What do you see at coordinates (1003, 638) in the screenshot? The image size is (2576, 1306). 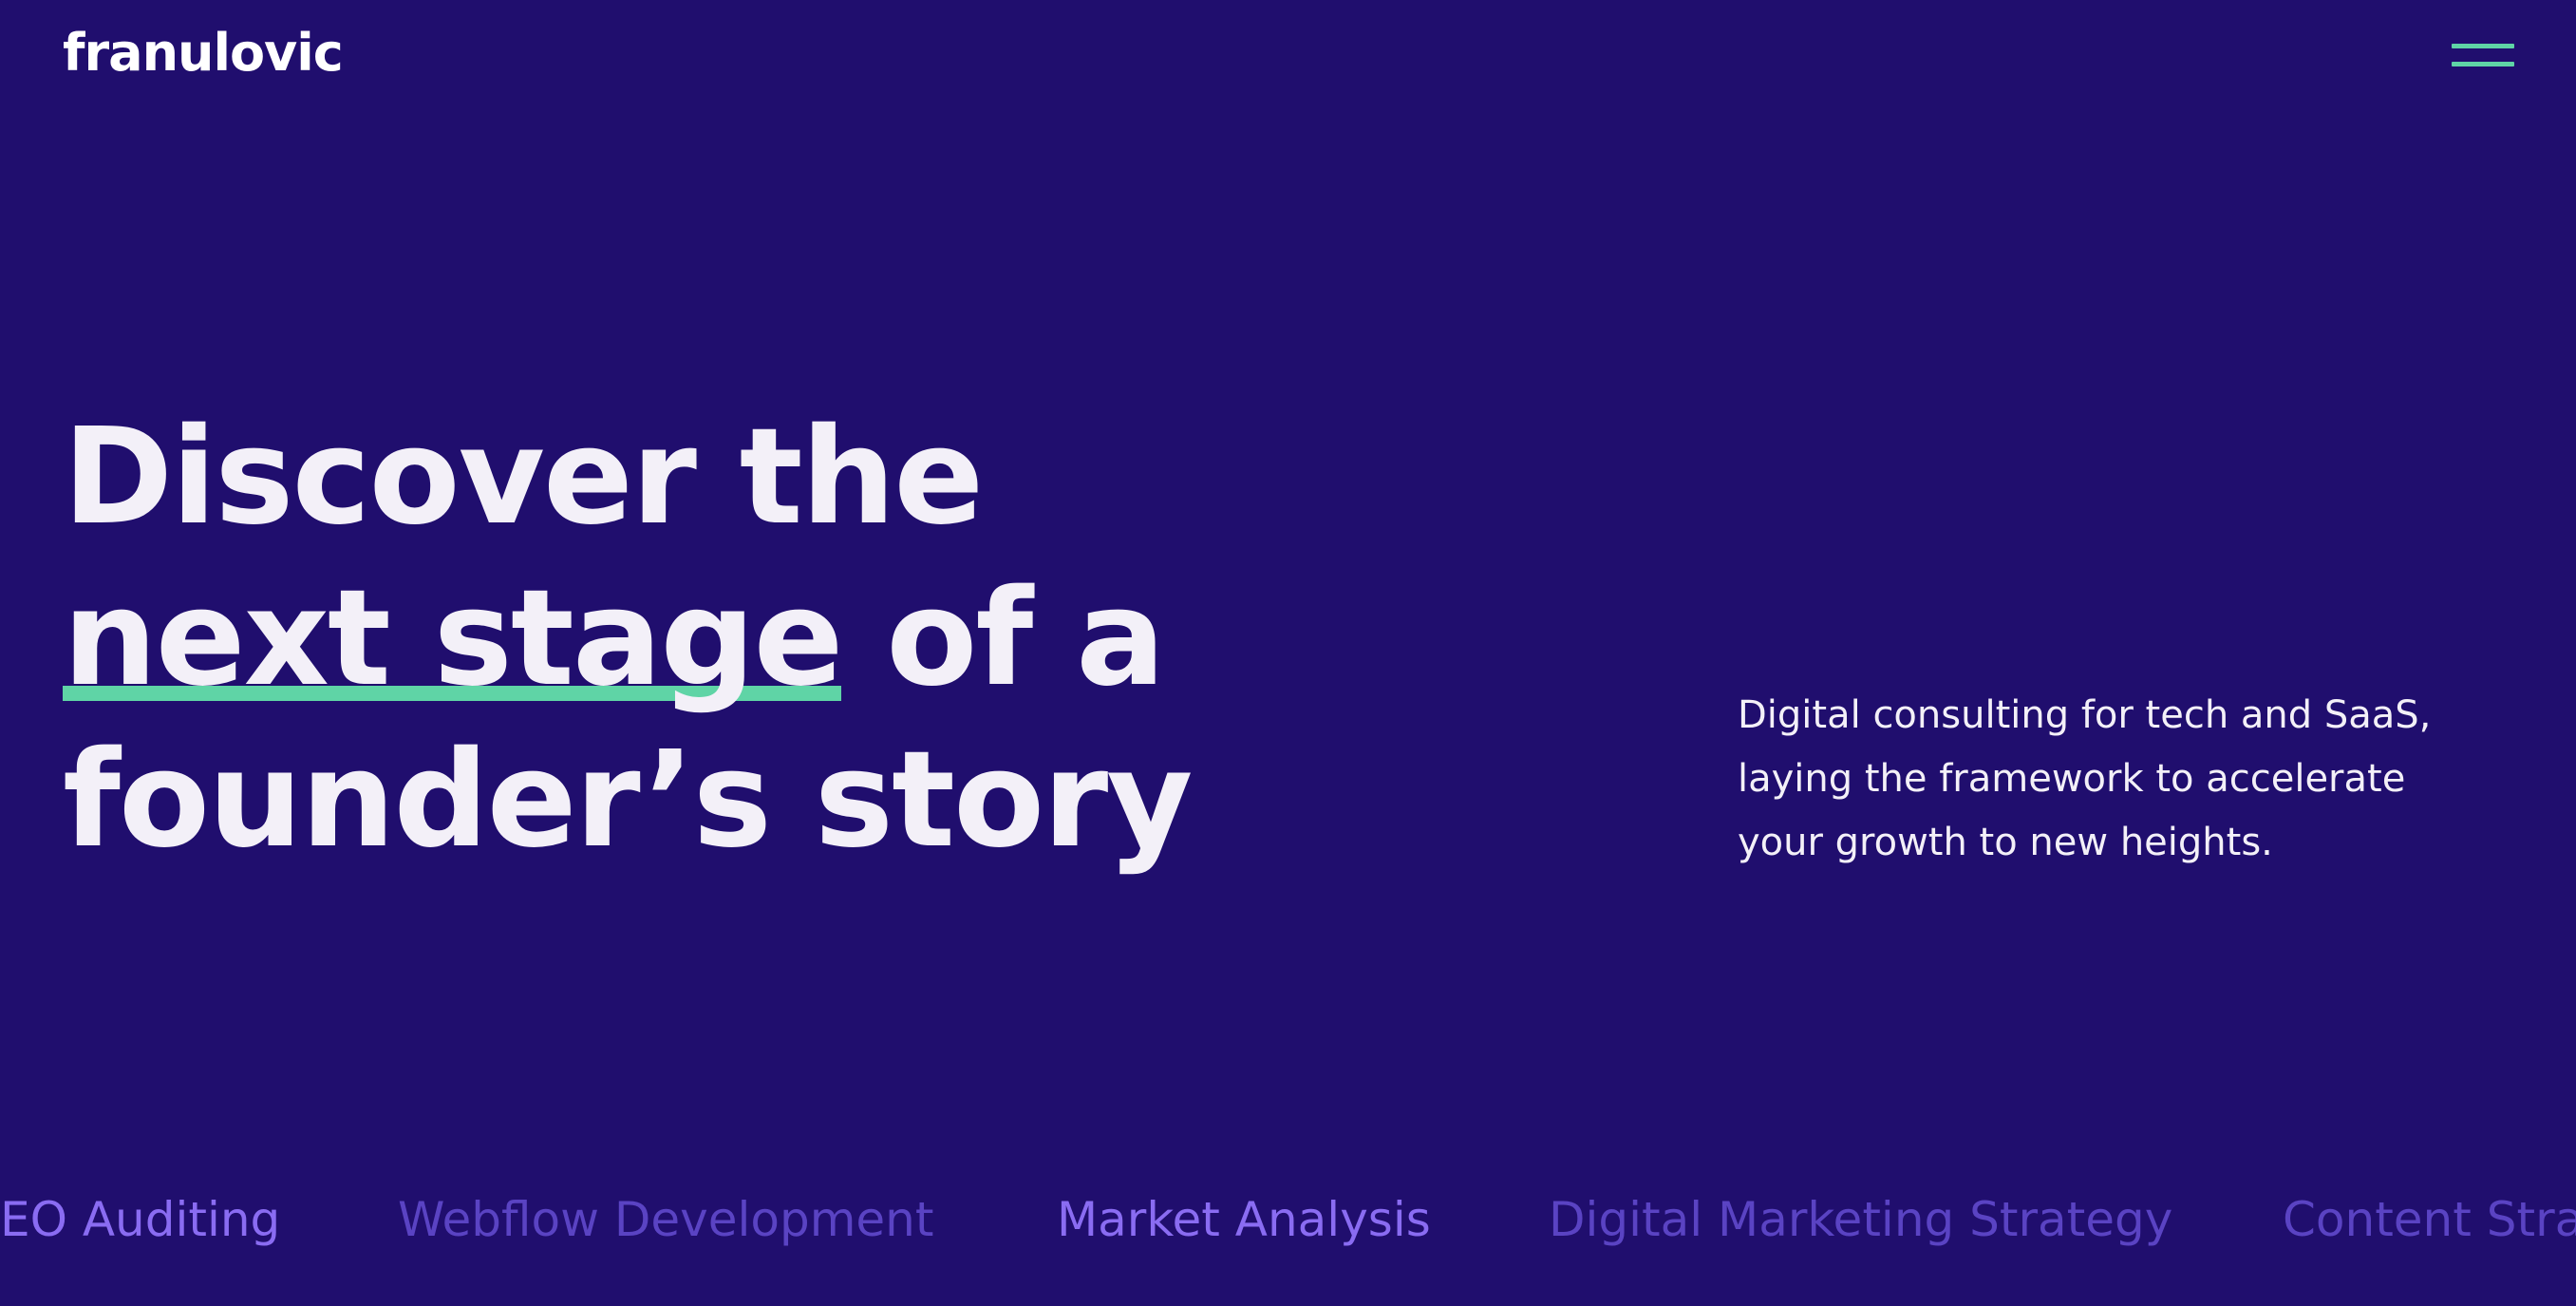 I see `headline-line-2-rest: of a` at bounding box center [1003, 638].